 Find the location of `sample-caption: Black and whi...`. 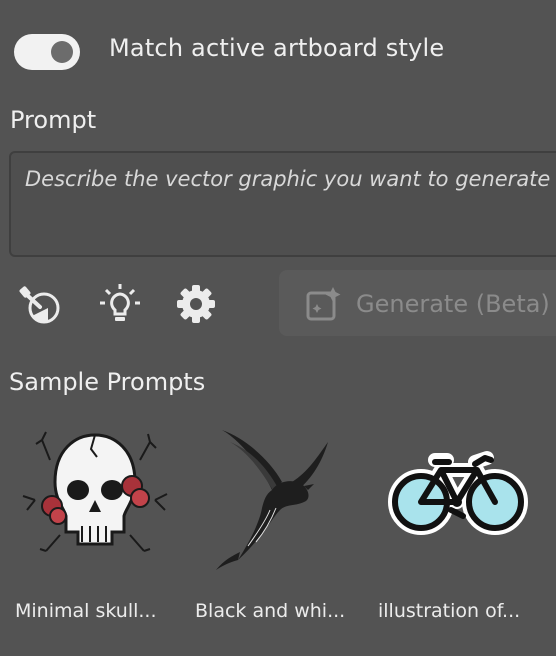

sample-caption: Black and whi... is located at coordinates (270, 611).